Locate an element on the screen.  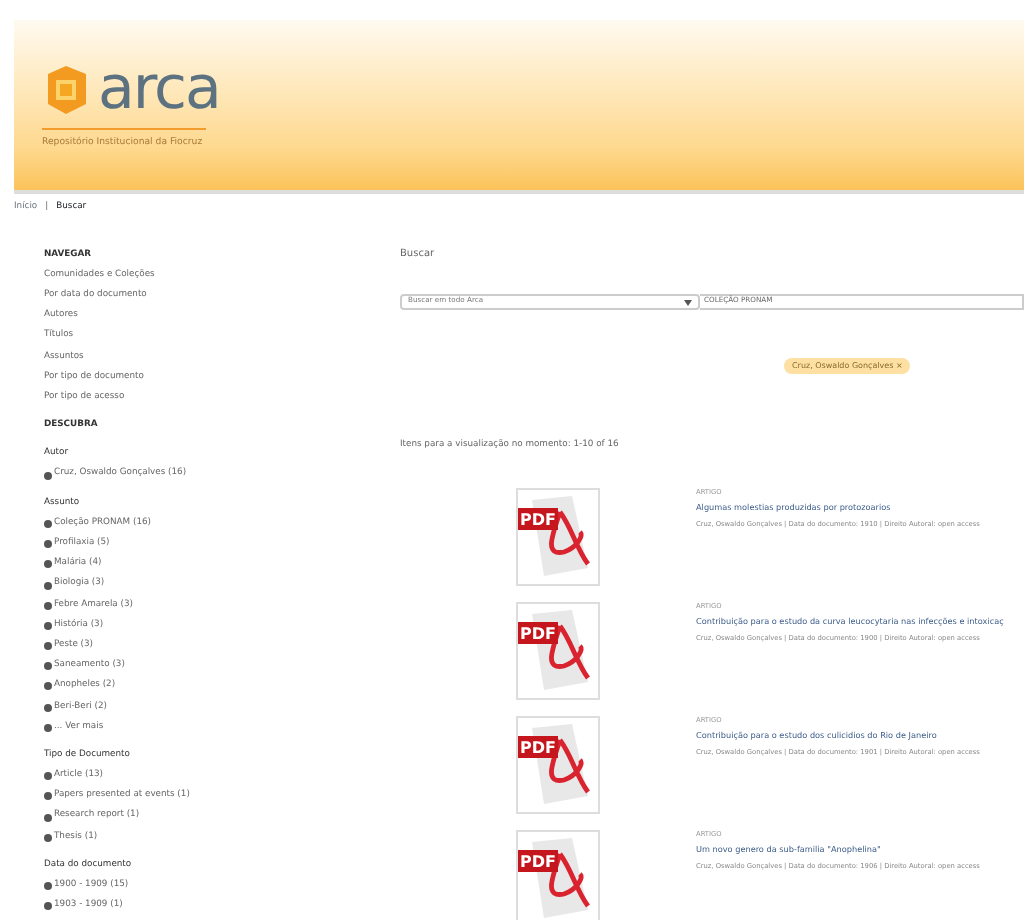
logo-text: arca is located at coordinates (159, 90).